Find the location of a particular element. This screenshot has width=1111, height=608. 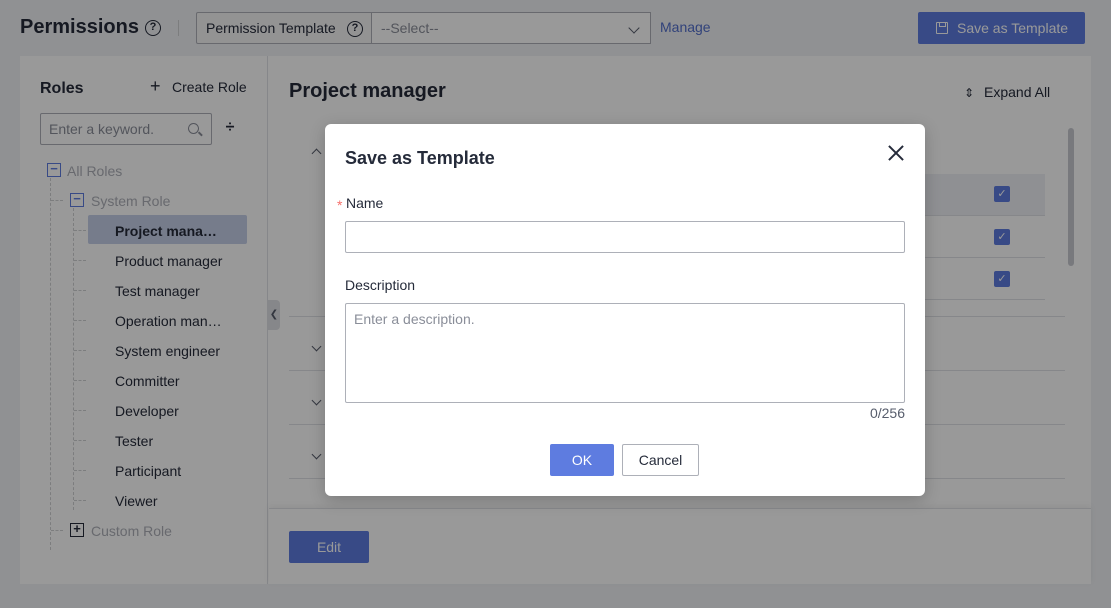

close-icon is located at coordinates (896, 153).